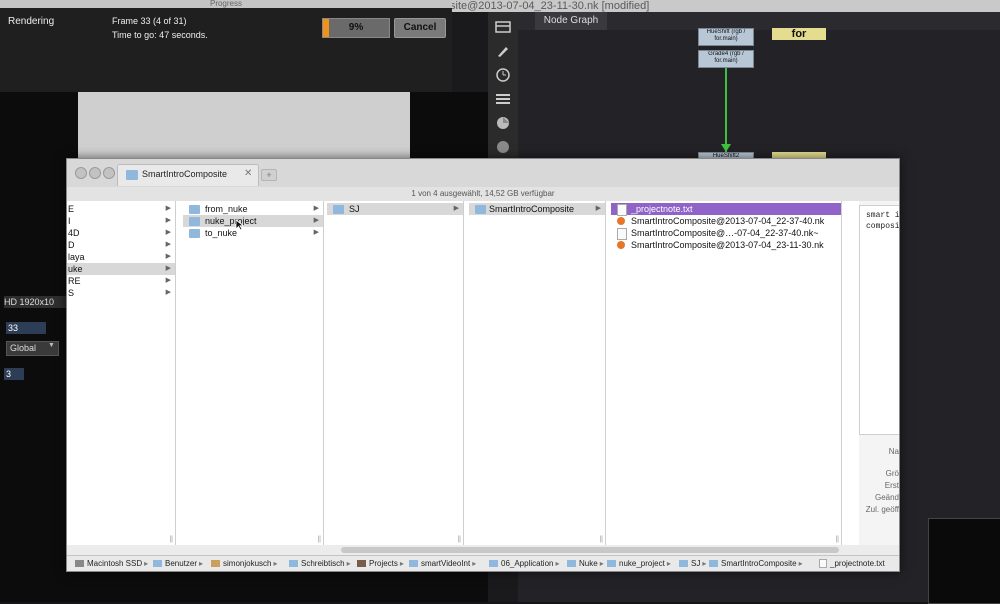 This screenshot has width=1000, height=604. Describe the element at coordinates (81, 173) in the screenshot. I see `close-window-button` at that location.